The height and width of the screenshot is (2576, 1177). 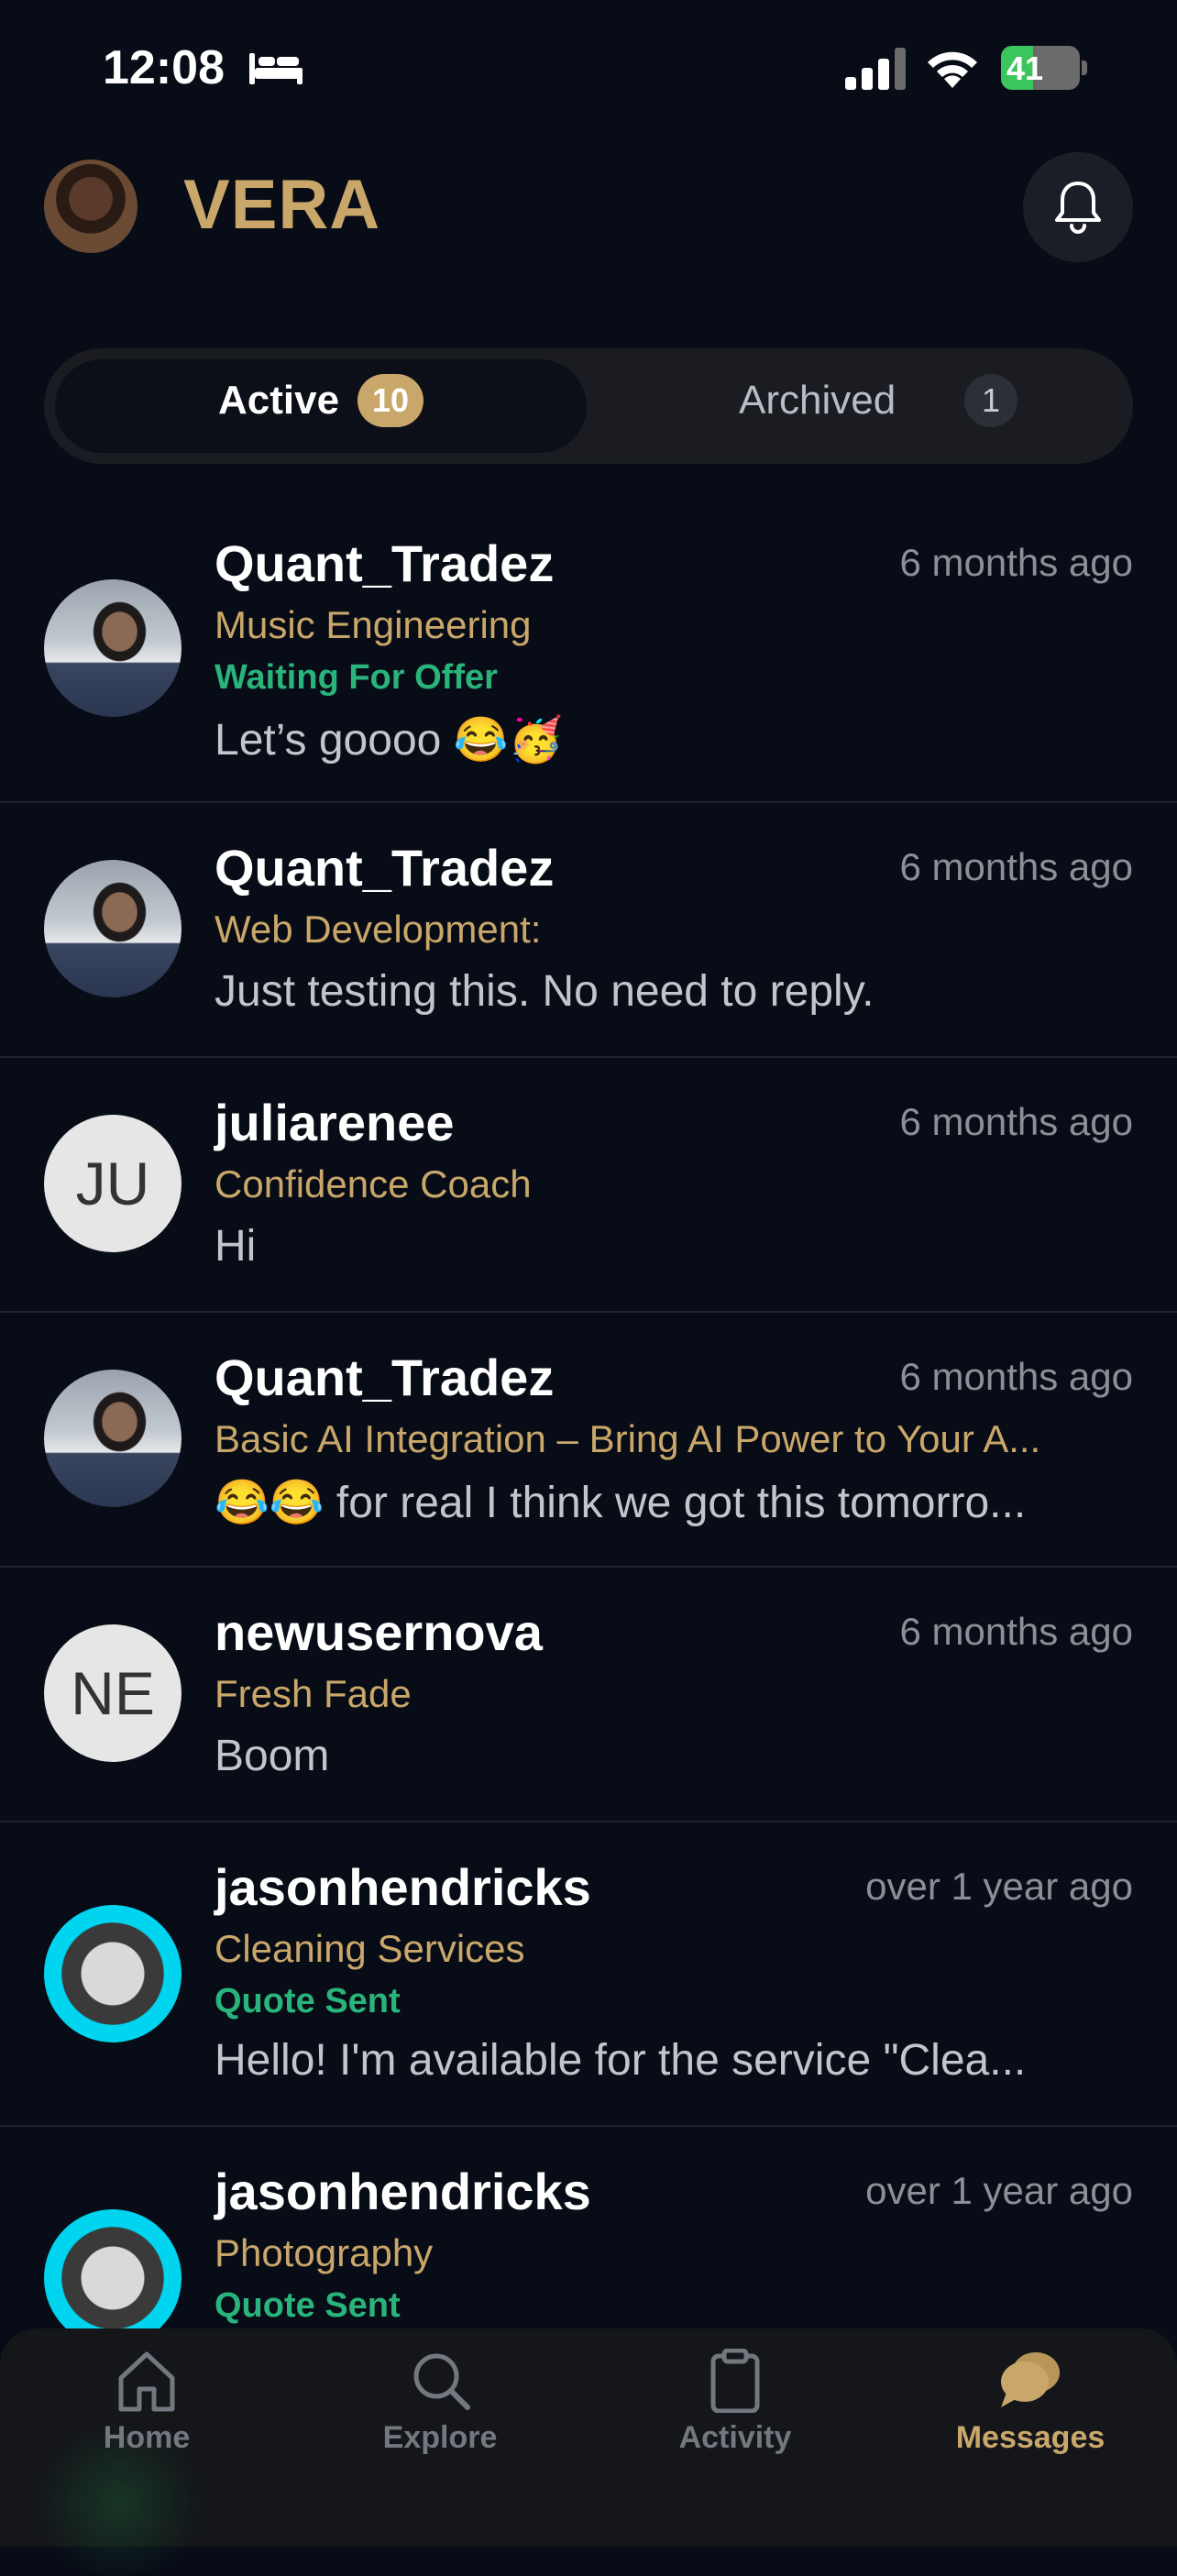 What do you see at coordinates (373, 625) in the screenshot?
I see `service-name: Music Engineering` at bounding box center [373, 625].